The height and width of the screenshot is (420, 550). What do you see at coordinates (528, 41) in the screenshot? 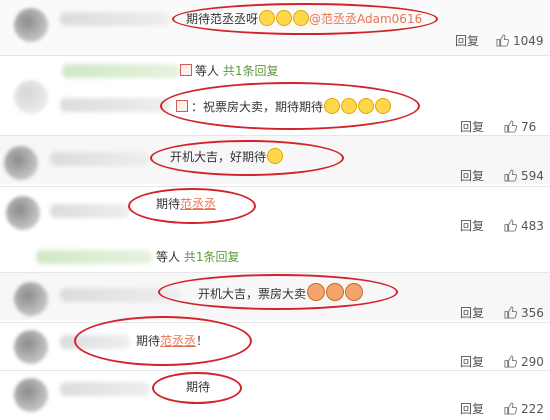
I see `like-count: 1049` at bounding box center [528, 41].